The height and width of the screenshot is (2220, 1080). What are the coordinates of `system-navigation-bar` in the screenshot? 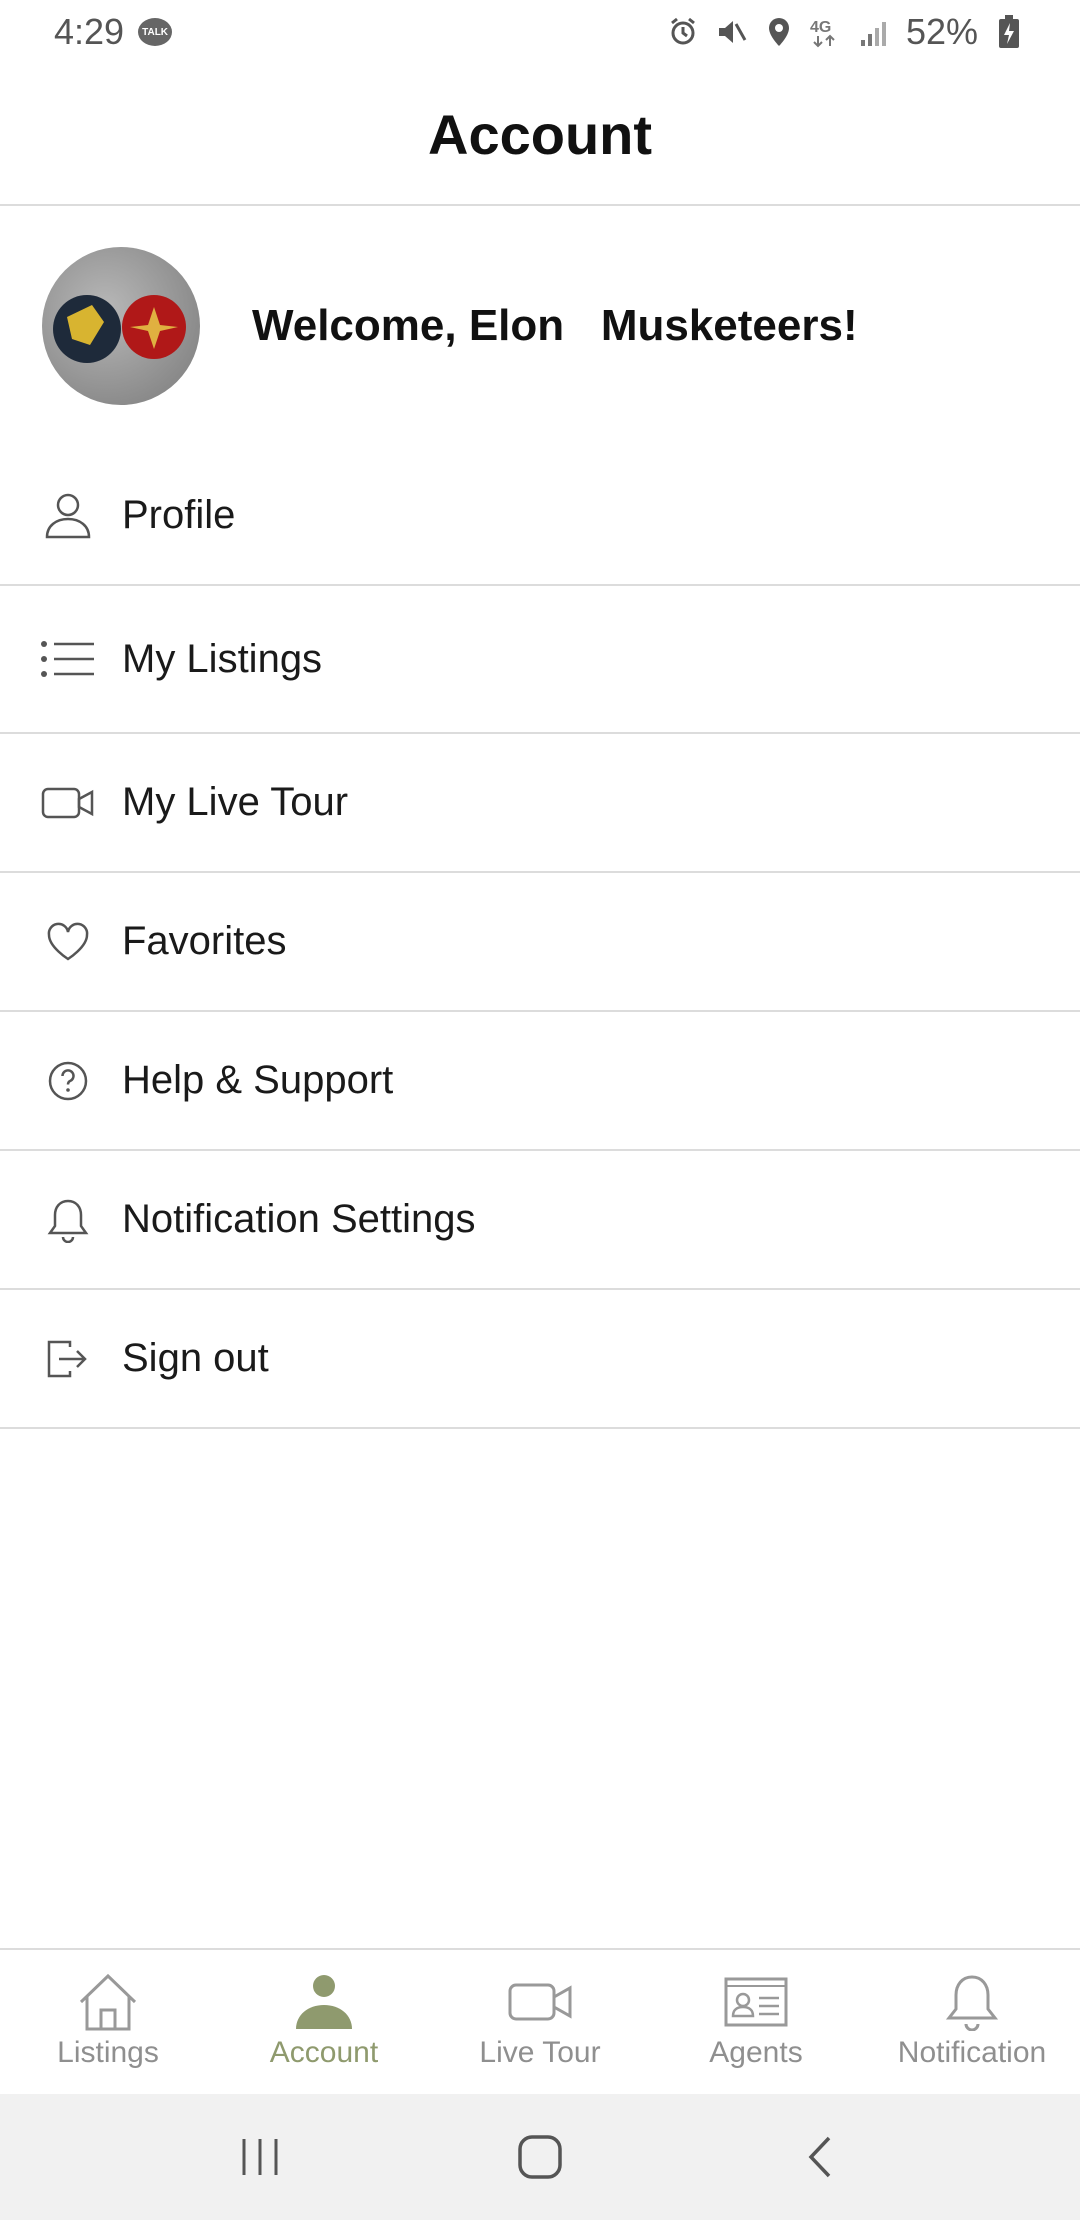 It's located at (540, 2157).